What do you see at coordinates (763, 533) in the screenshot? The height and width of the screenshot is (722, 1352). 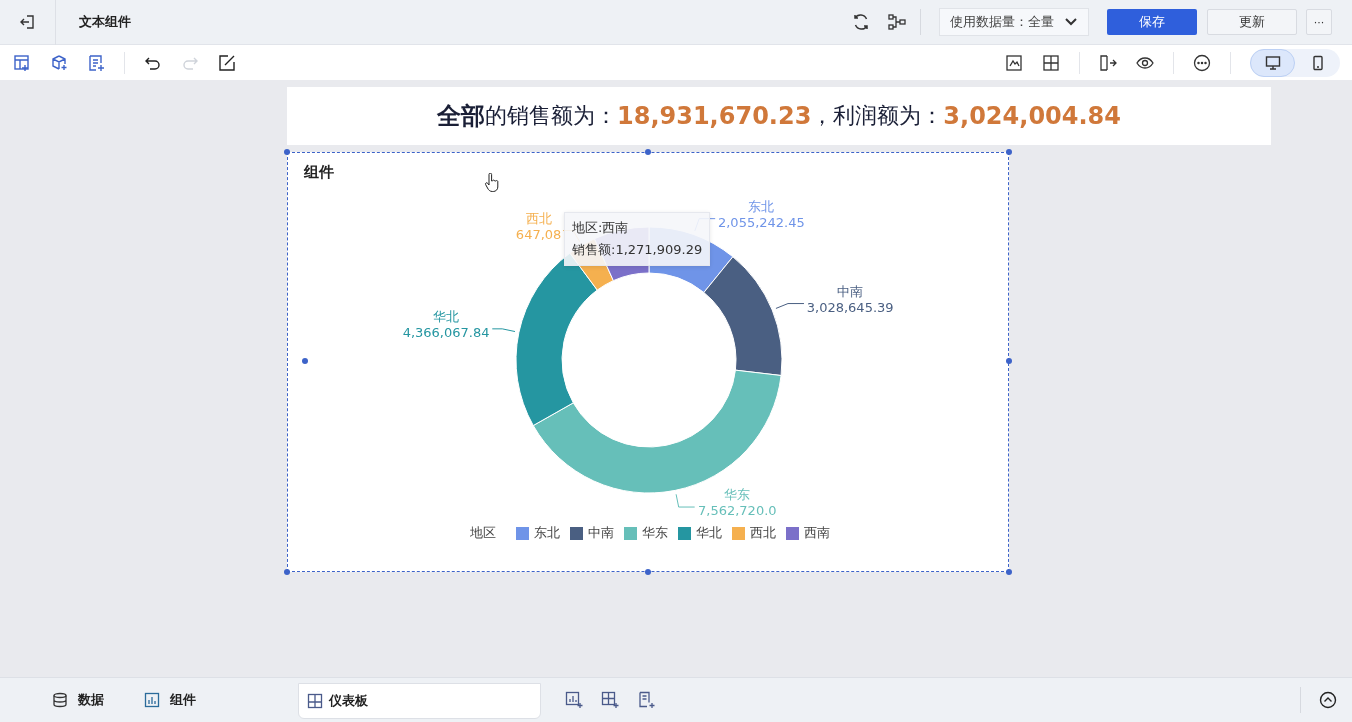 I see `legend-label: 西北` at bounding box center [763, 533].